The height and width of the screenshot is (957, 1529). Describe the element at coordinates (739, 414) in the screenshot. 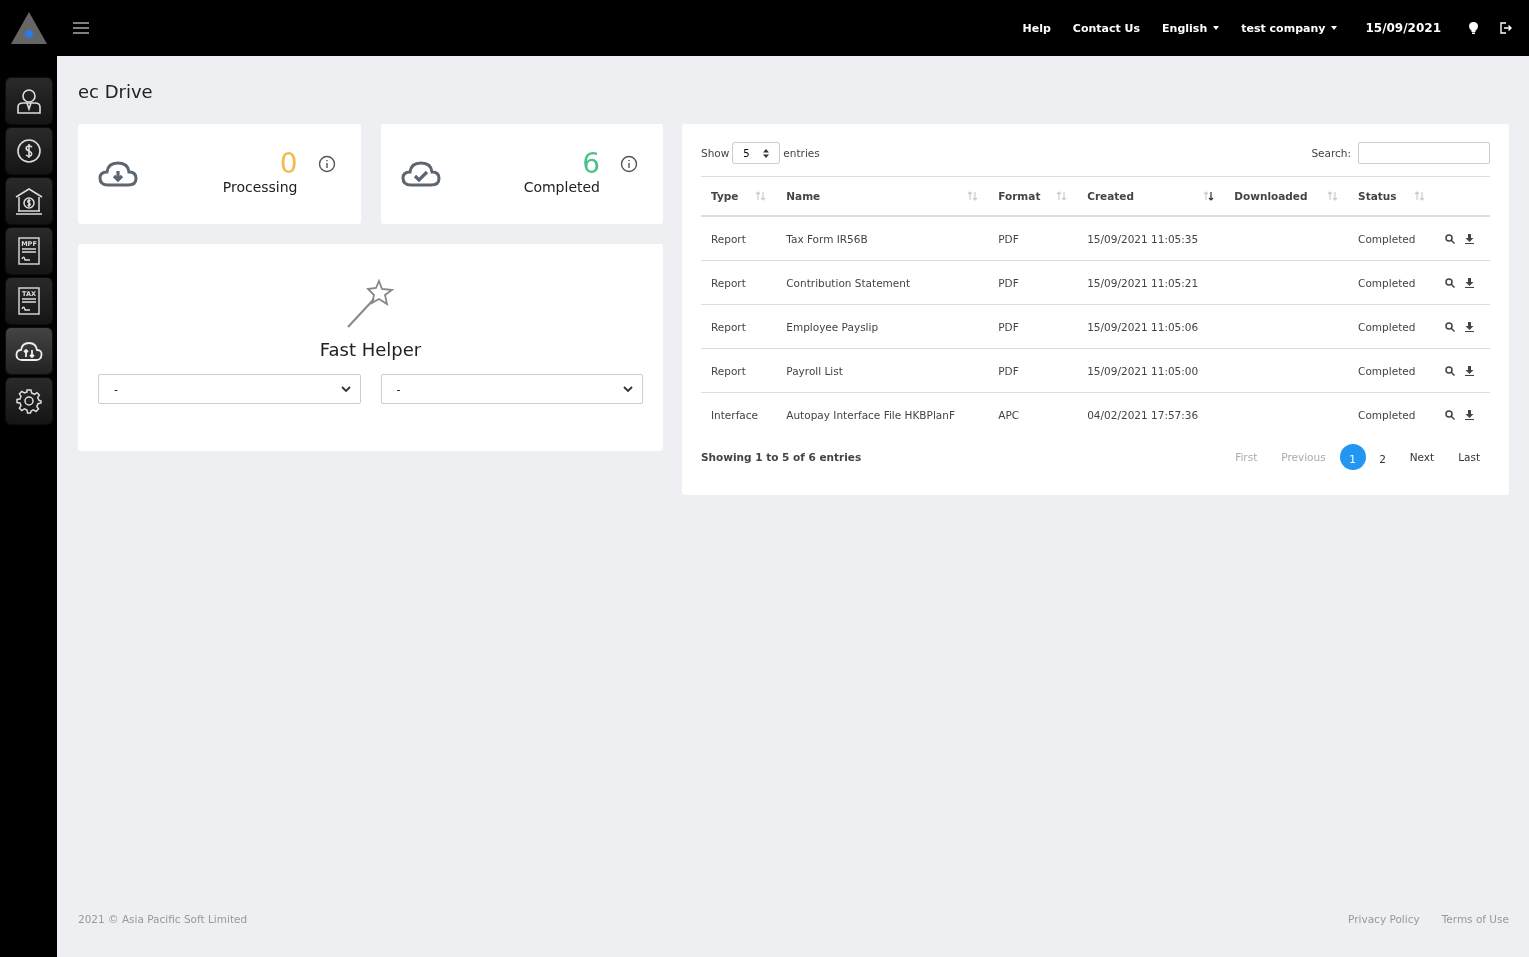

I see `table-cell: Interface` at that location.